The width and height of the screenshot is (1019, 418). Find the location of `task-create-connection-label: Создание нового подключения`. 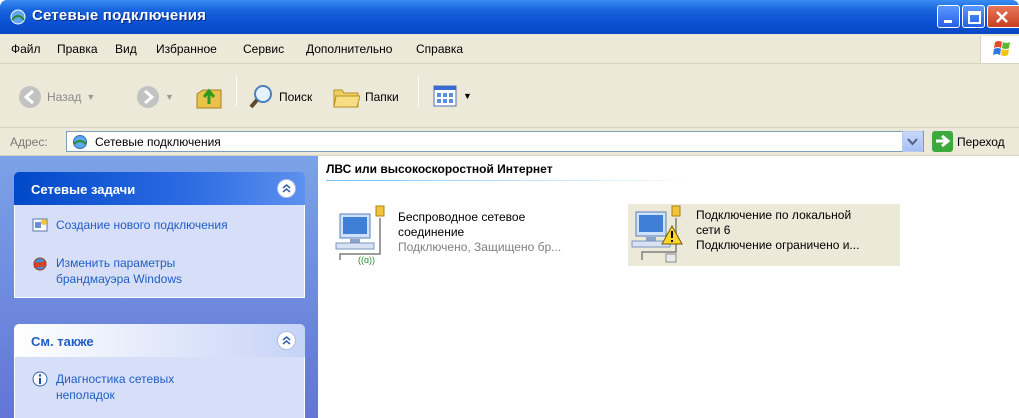

task-create-connection-label: Создание нового подключения is located at coordinates (142, 225).